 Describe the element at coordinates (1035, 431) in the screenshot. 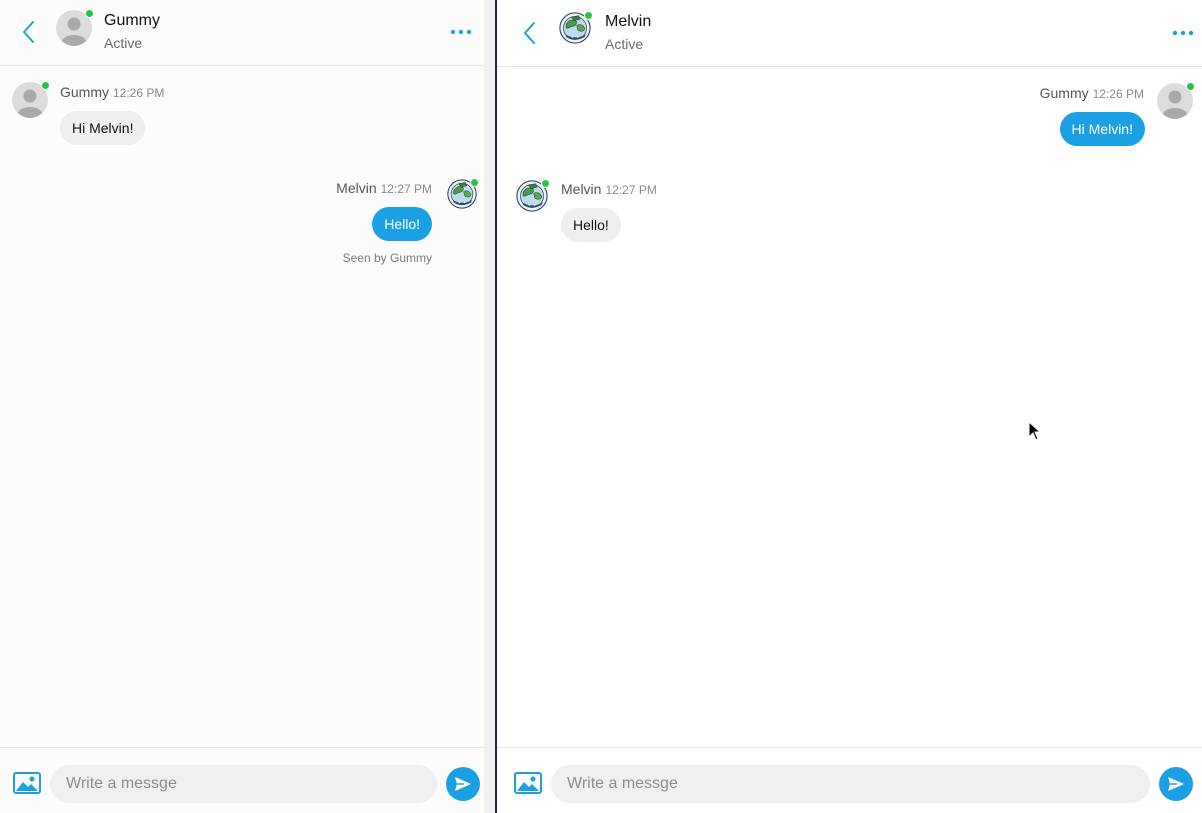

I see `mouse-pointer-icon` at that location.